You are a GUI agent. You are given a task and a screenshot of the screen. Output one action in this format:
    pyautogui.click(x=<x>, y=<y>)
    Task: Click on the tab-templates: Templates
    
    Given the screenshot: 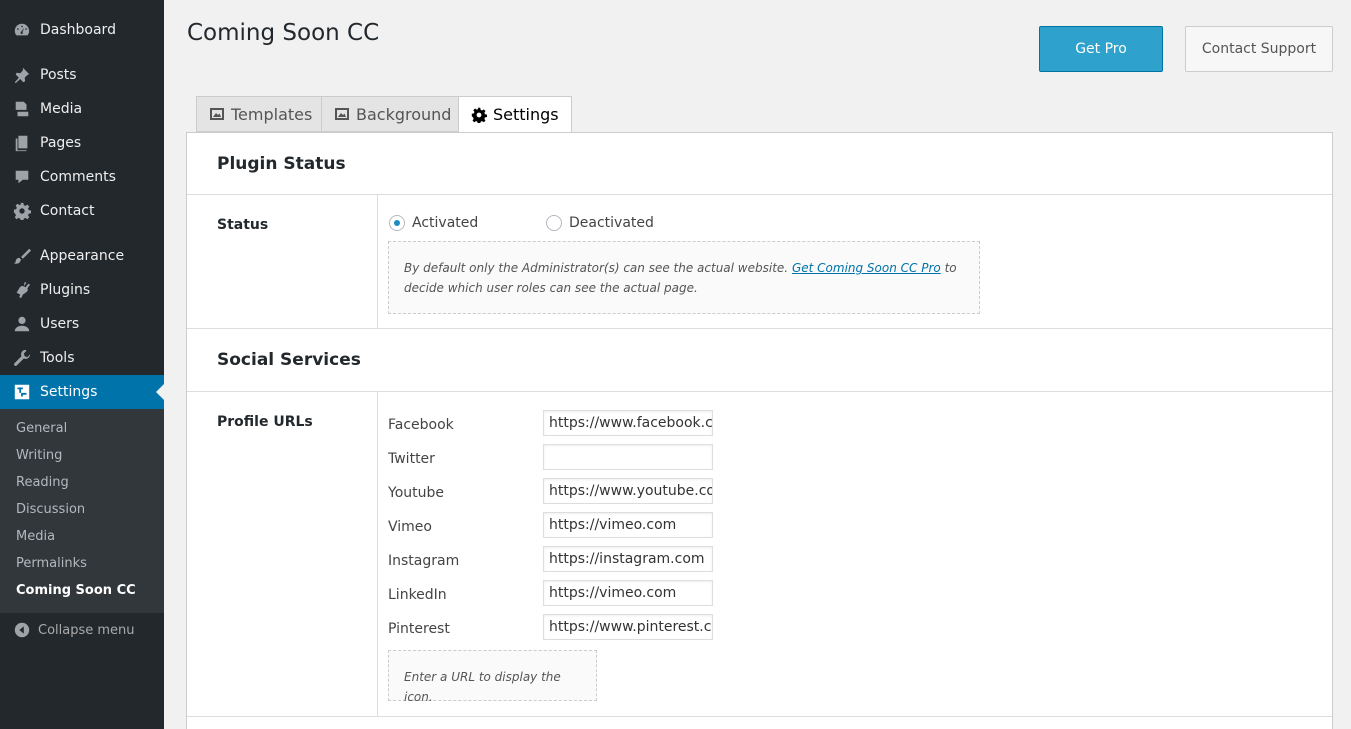 What is the action you would take?
    pyautogui.click(x=261, y=114)
    